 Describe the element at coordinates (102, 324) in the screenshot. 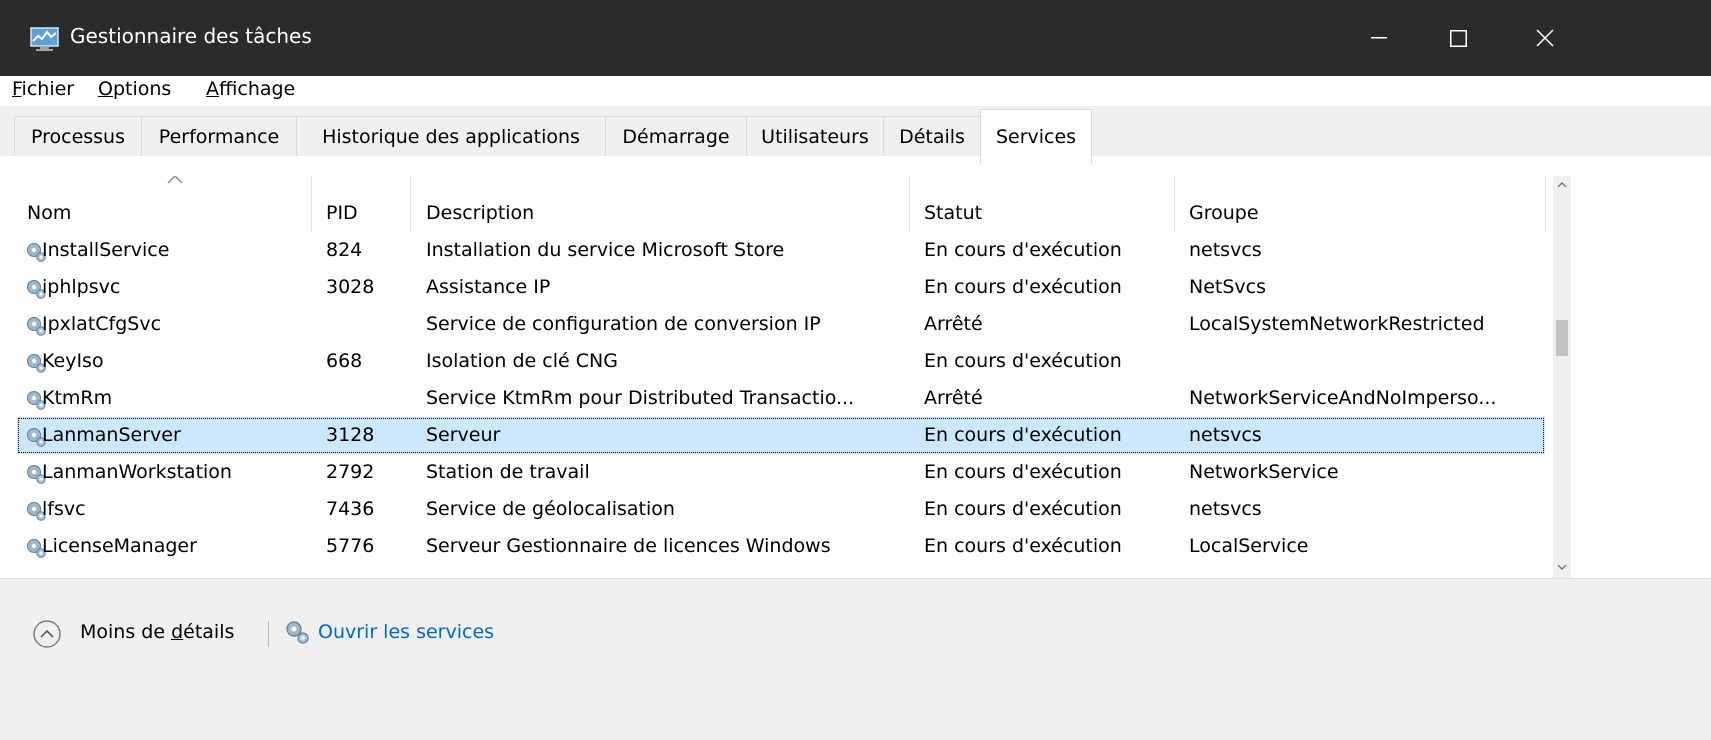

I see `cell-name: IpxlatCfgSvc` at that location.